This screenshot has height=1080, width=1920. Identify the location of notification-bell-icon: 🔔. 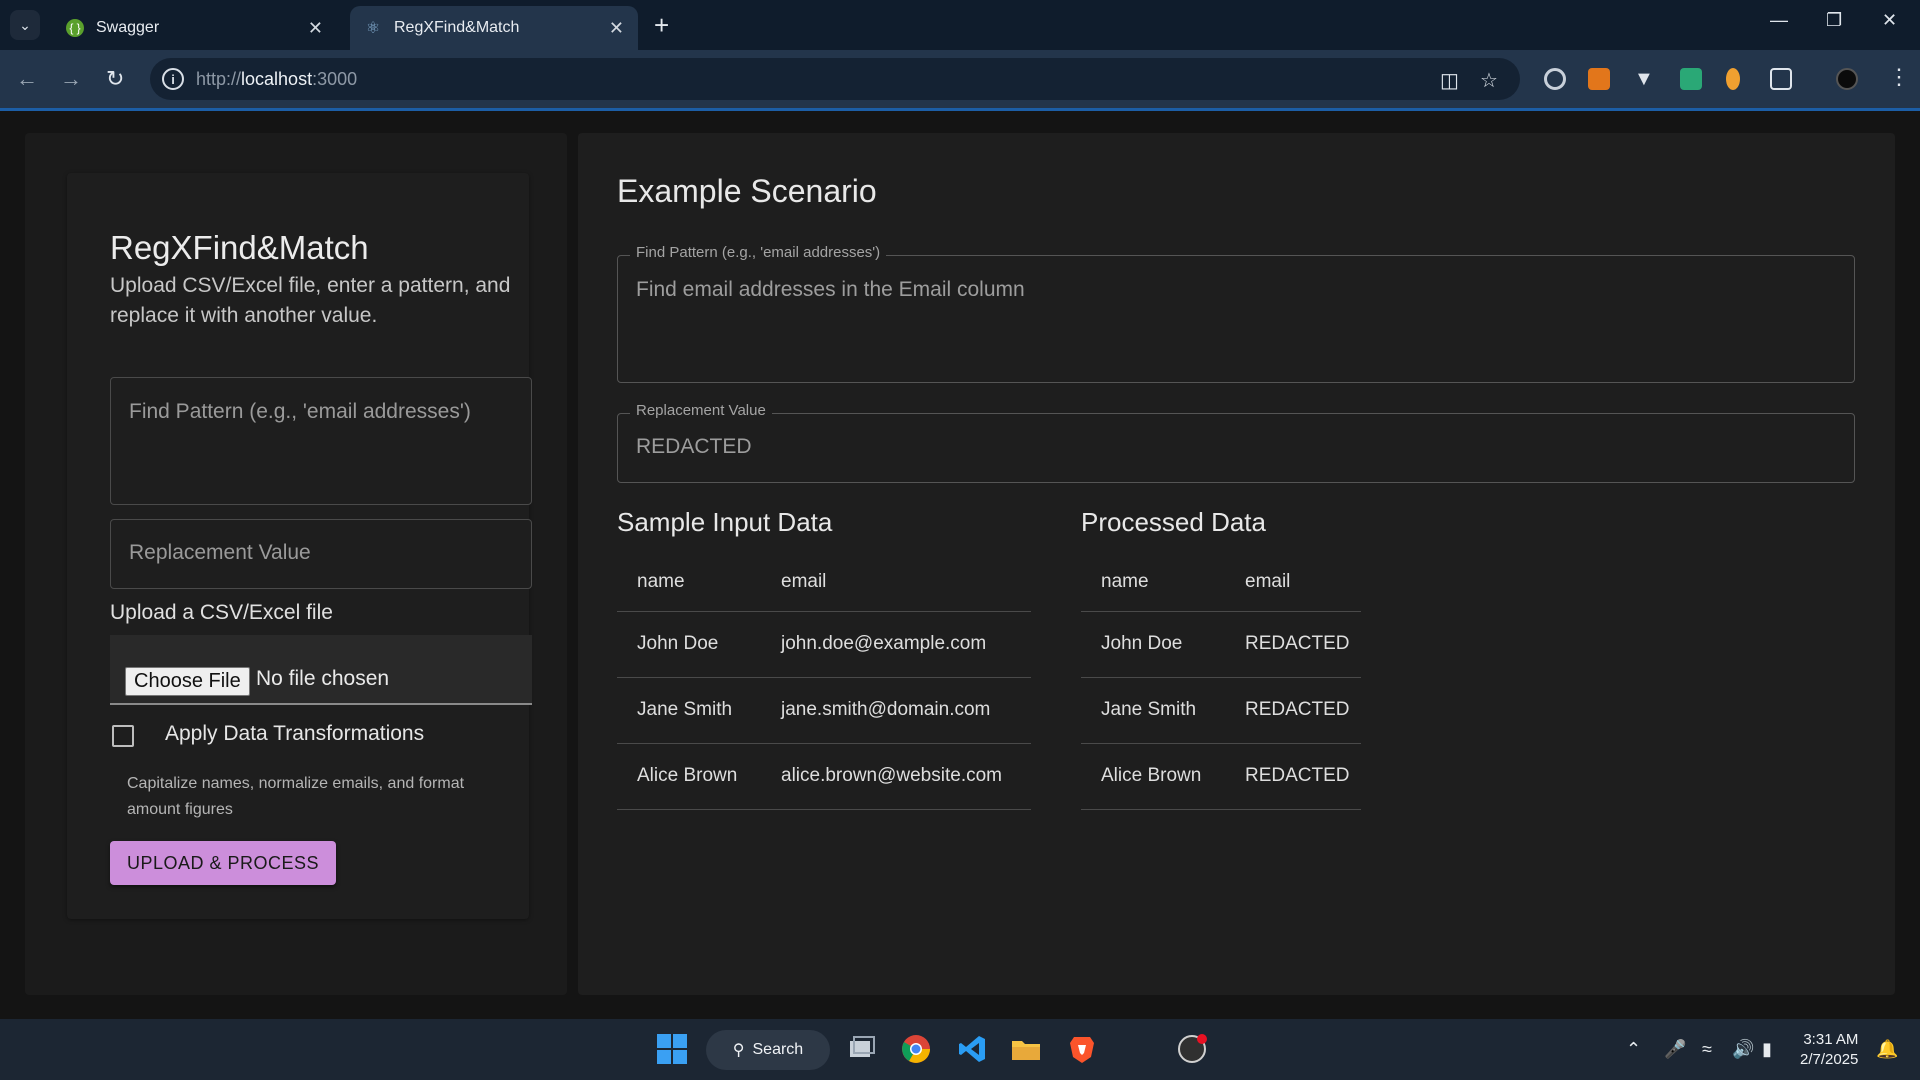
(1887, 1049).